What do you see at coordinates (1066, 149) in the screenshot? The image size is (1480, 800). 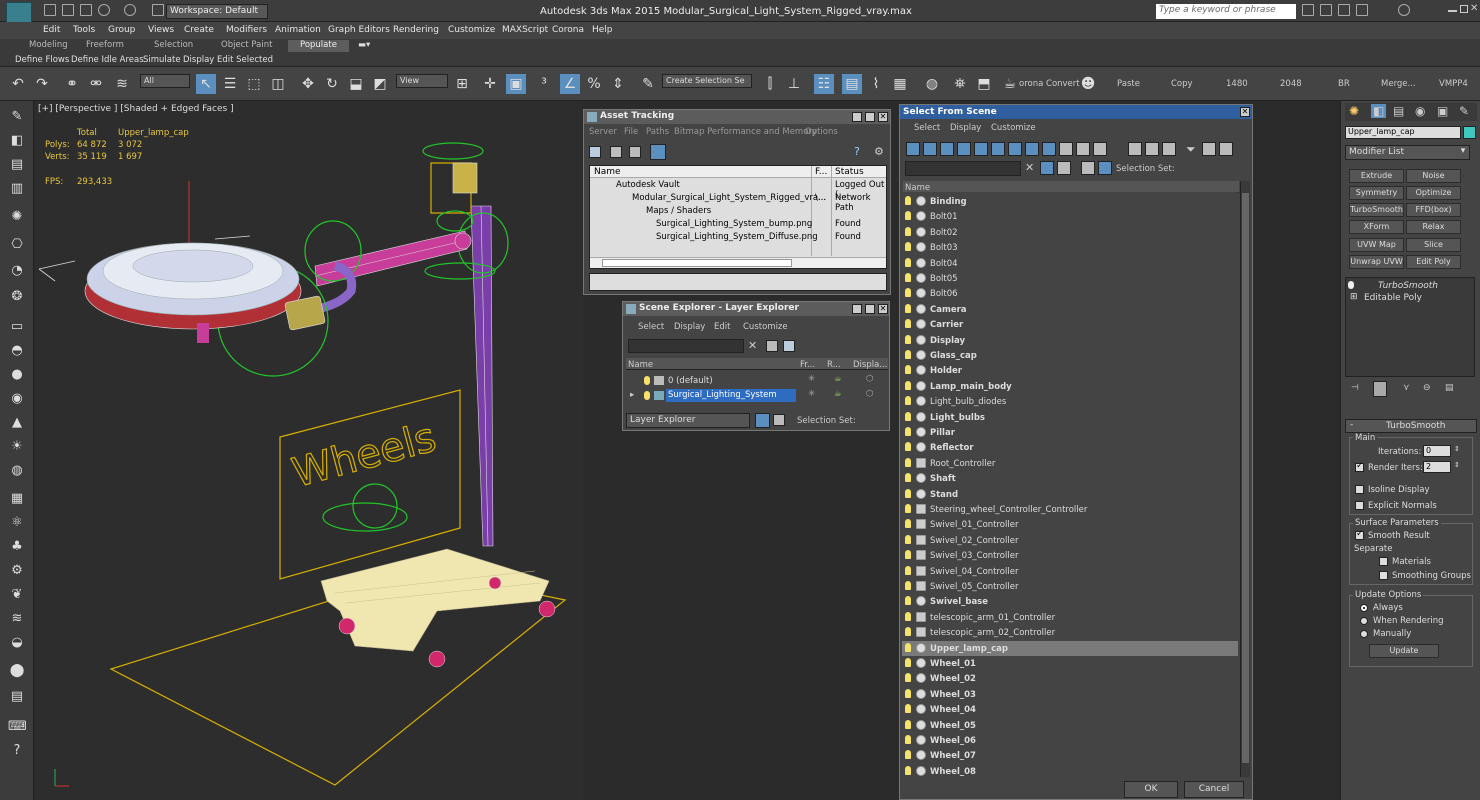 I see `display-all-icon` at bounding box center [1066, 149].